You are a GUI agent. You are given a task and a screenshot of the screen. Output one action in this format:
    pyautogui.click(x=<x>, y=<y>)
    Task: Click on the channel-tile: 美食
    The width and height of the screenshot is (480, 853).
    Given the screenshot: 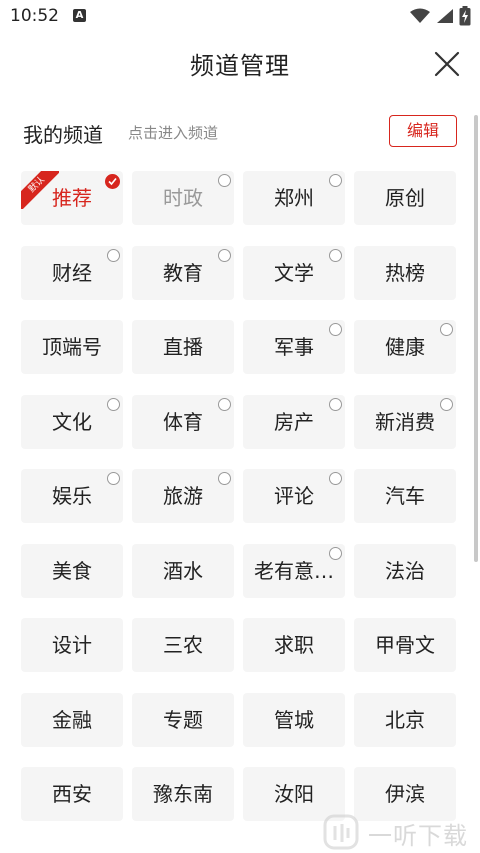 What is the action you would take?
    pyautogui.click(x=72, y=570)
    